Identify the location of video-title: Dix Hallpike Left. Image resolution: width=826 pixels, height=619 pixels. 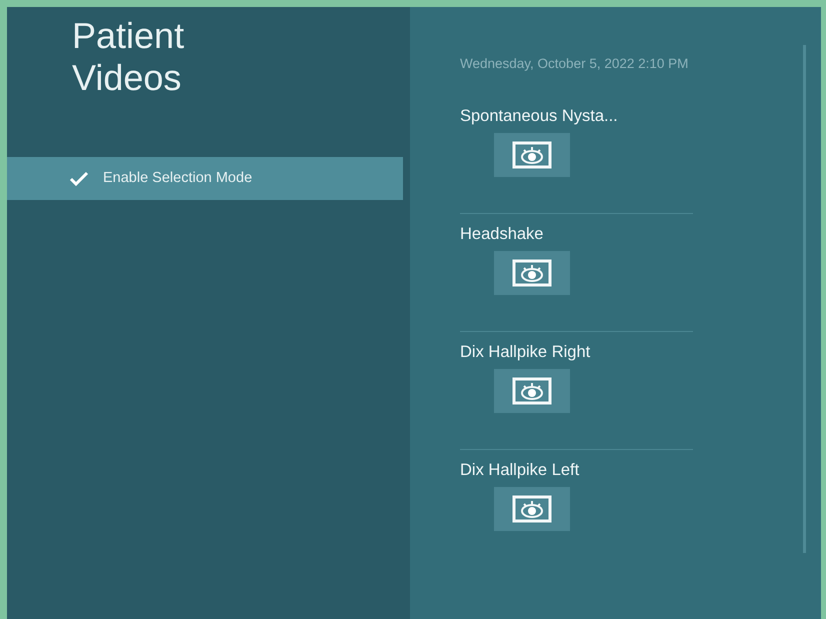
(520, 470).